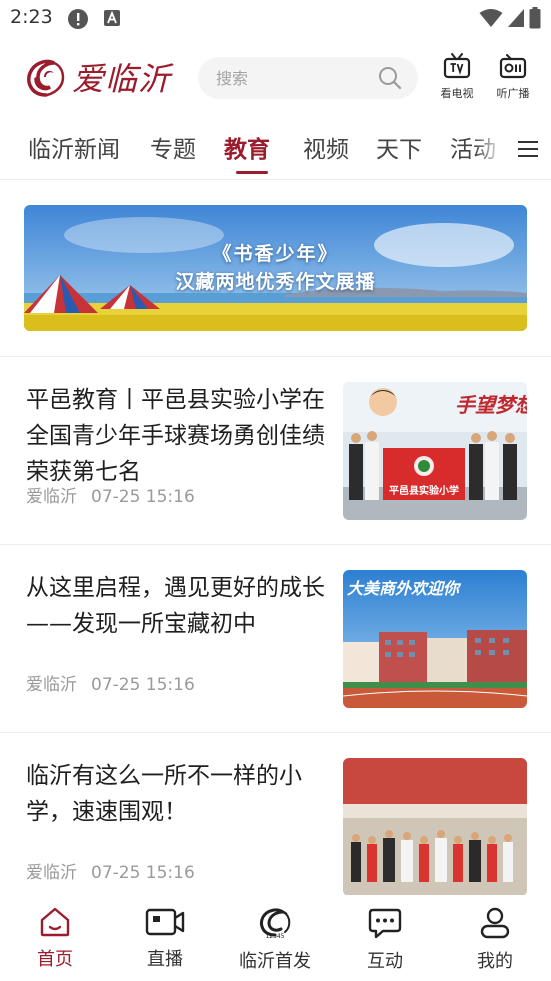 This screenshot has height=981, width=551. I want to click on handball-team-photo: 手望梦想 平邑县实验小学, so click(435, 451).